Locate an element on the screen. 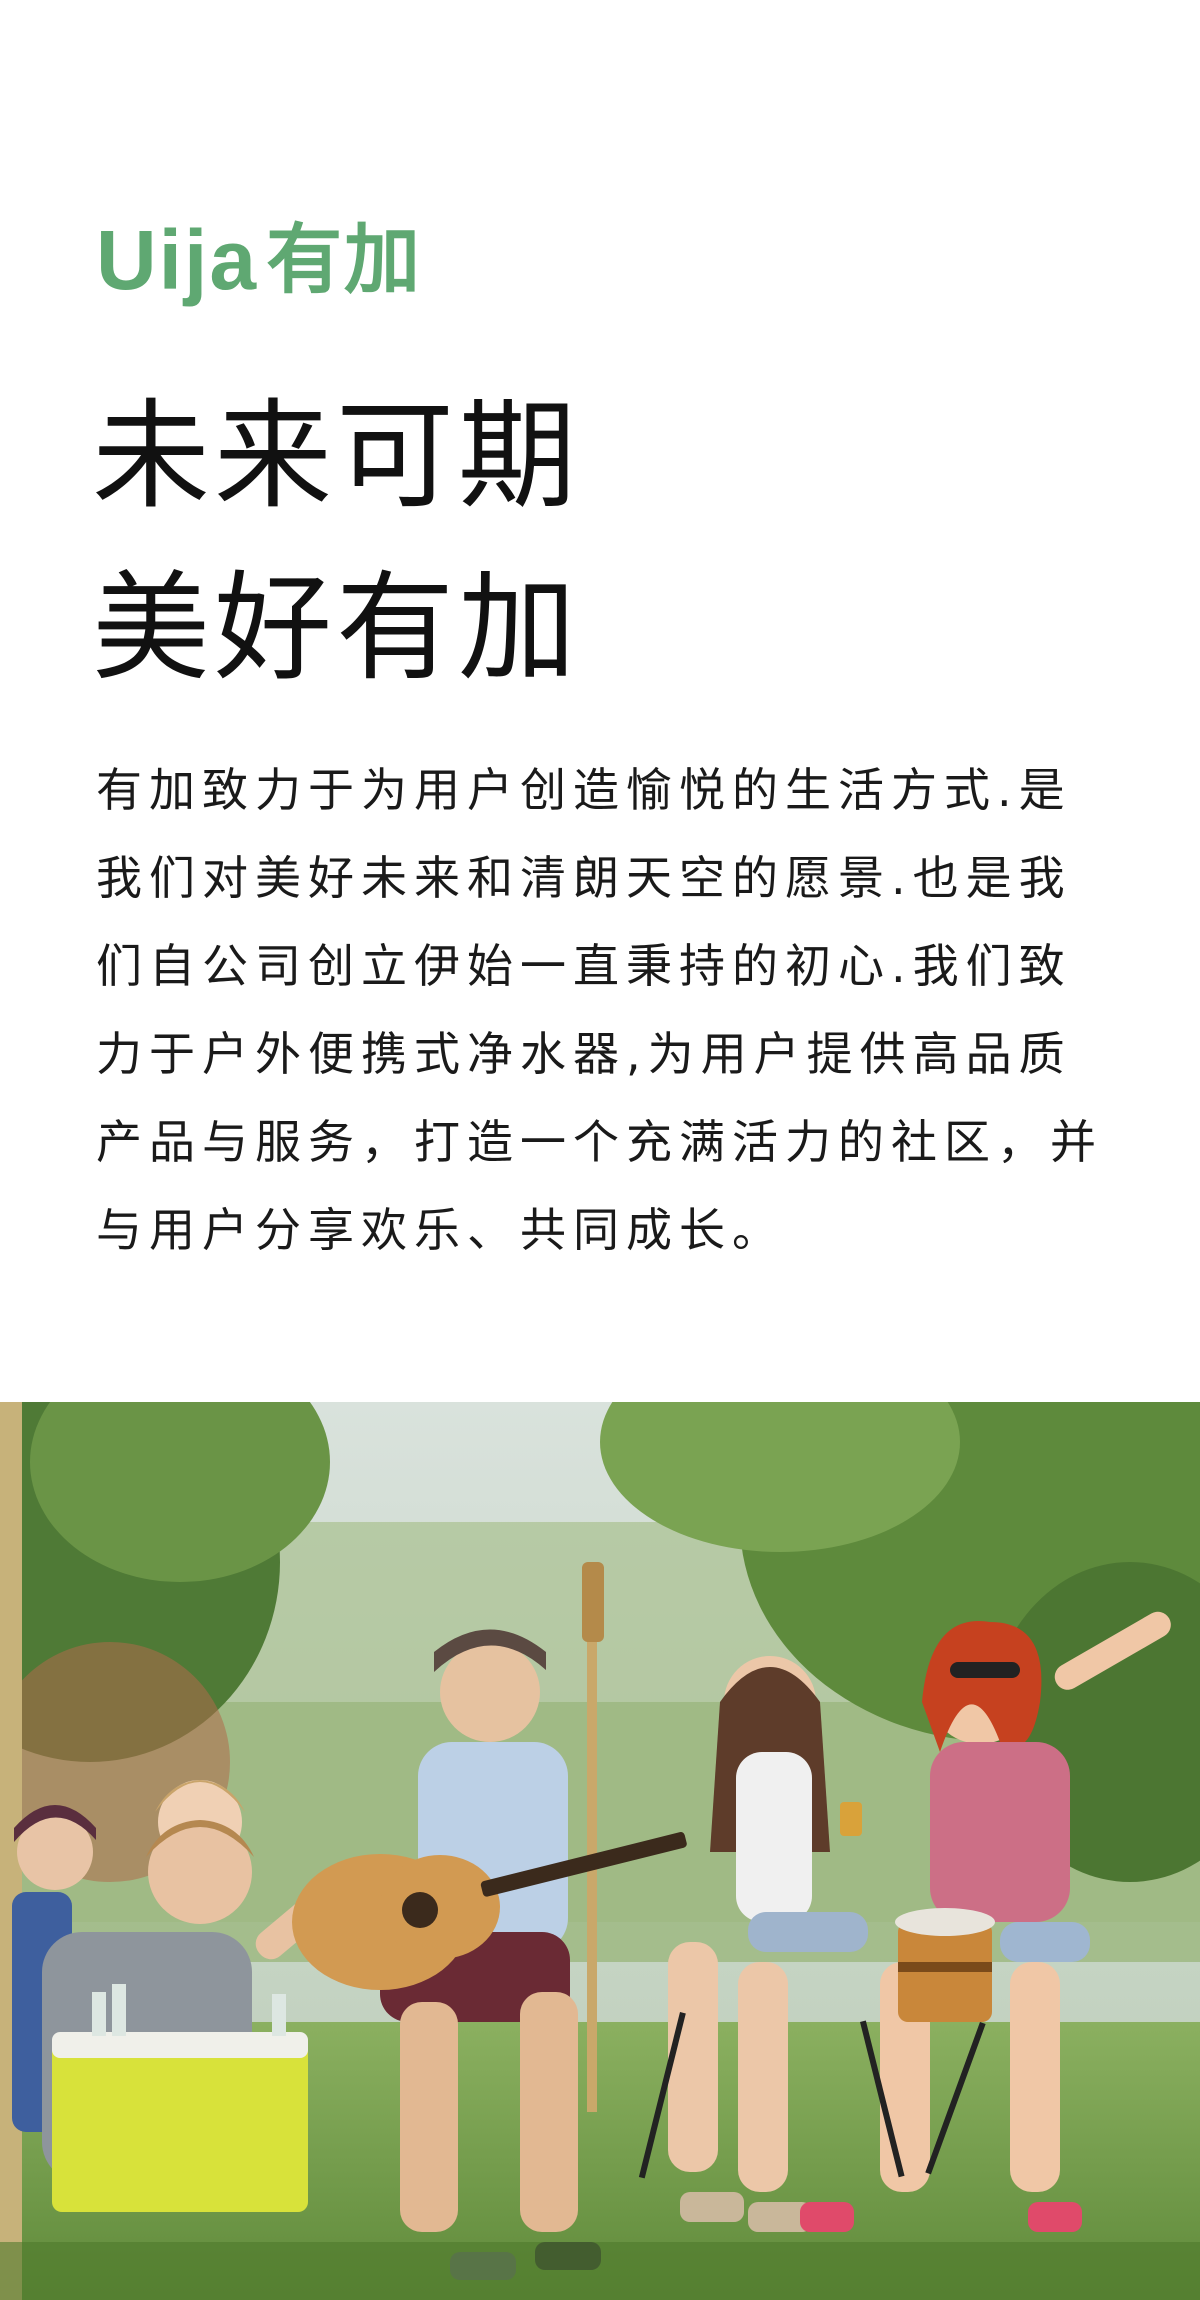  logo-wordmark: Uija is located at coordinates (177, 260).